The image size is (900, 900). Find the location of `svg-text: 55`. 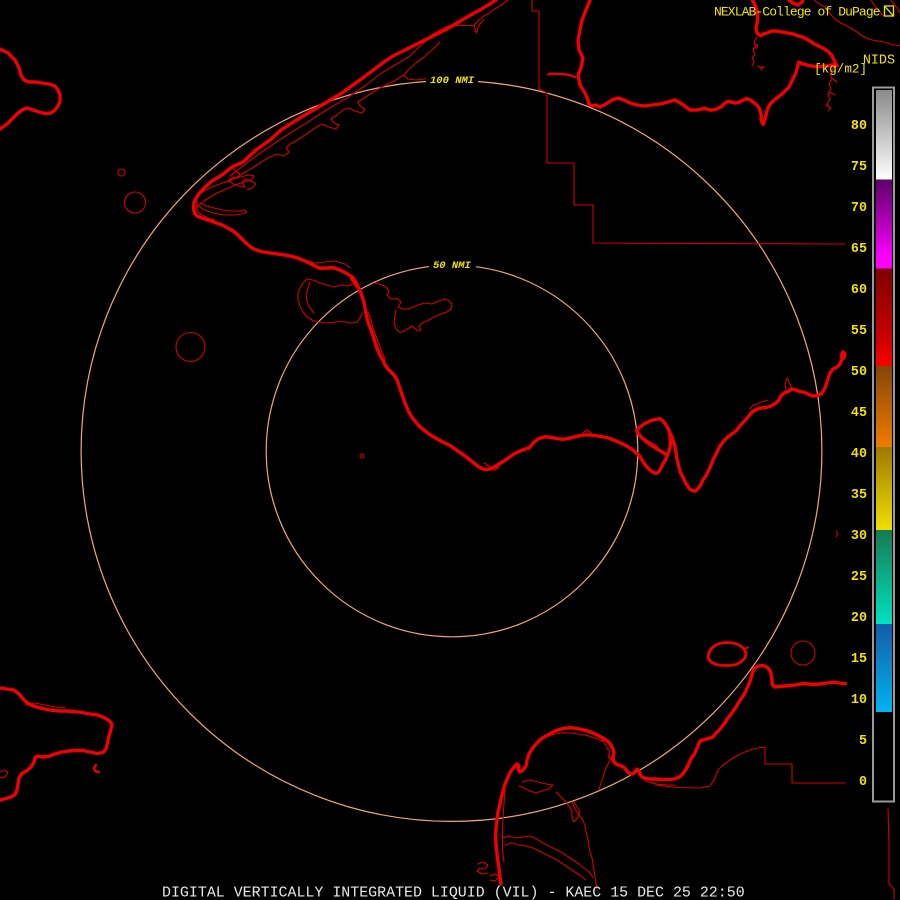

svg-text: 55 is located at coordinates (859, 331).